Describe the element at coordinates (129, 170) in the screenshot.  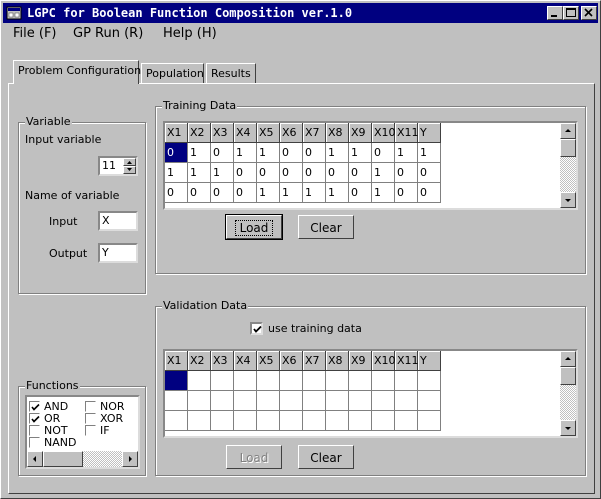
I see `spin-down-button` at that location.